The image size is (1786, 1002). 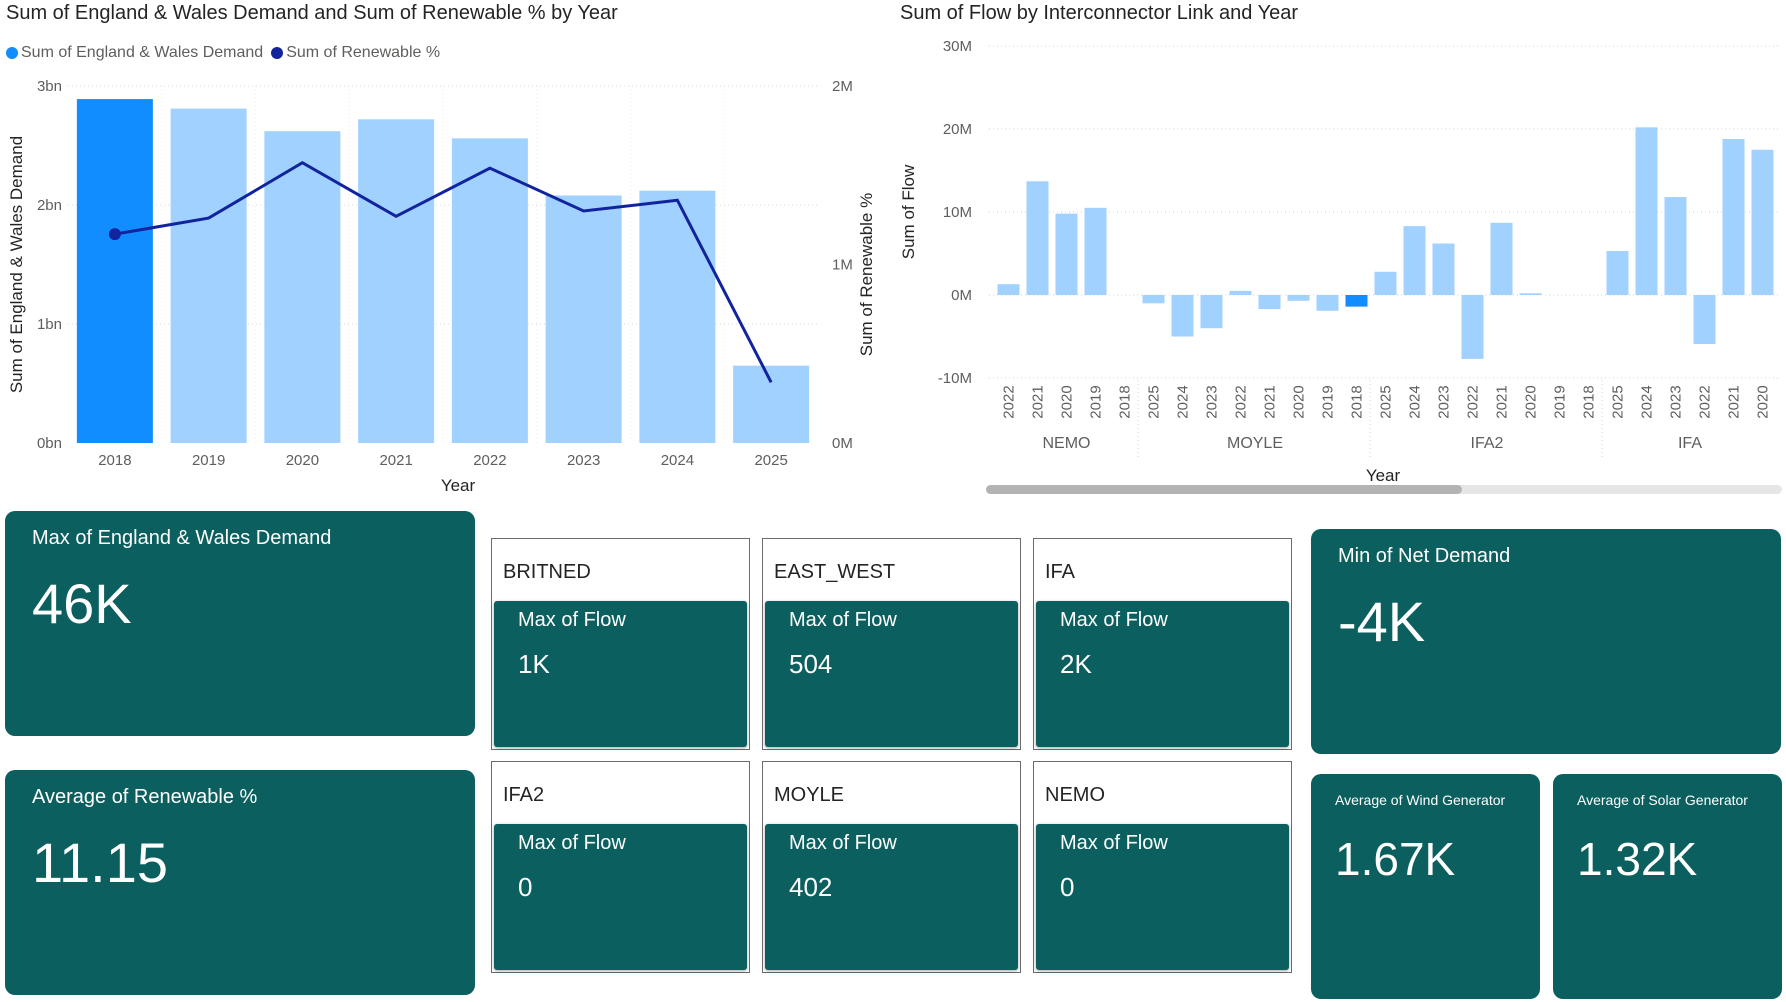 What do you see at coordinates (49, 443) in the screenshot?
I see `y-tick-label: 0bn` at bounding box center [49, 443].